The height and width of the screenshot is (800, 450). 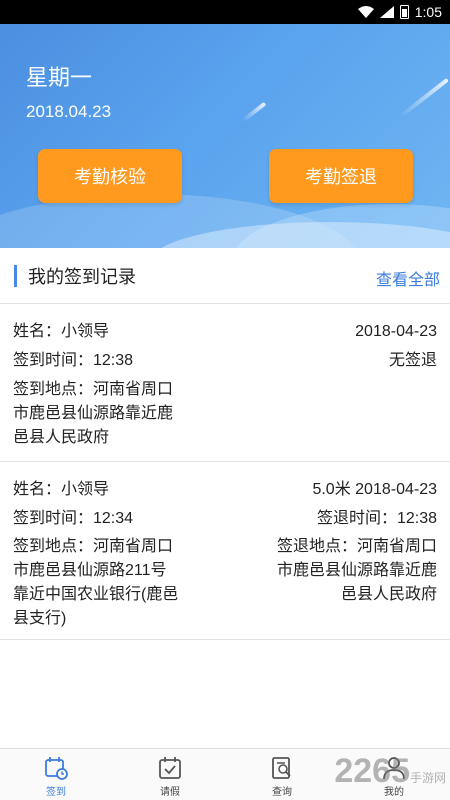 I want to click on location-line: 签退地点：河南省周口, so click(x=356, y=546).